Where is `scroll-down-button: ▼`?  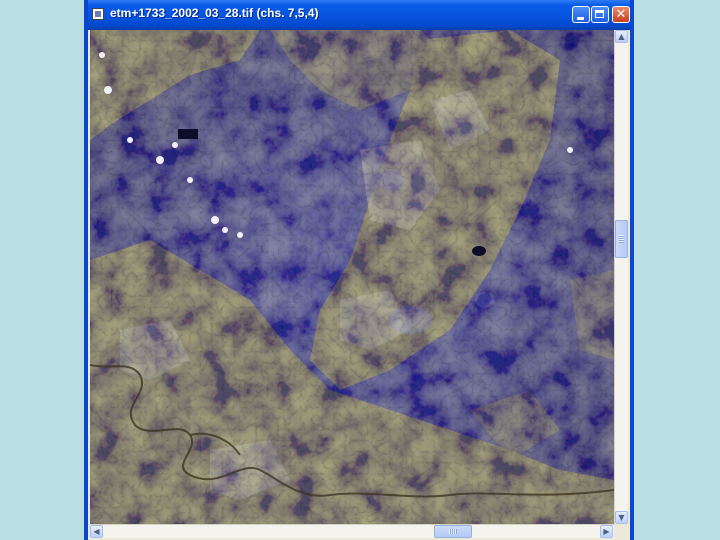
scroll-down-button: ▼ is located at coordinates (621, 517).